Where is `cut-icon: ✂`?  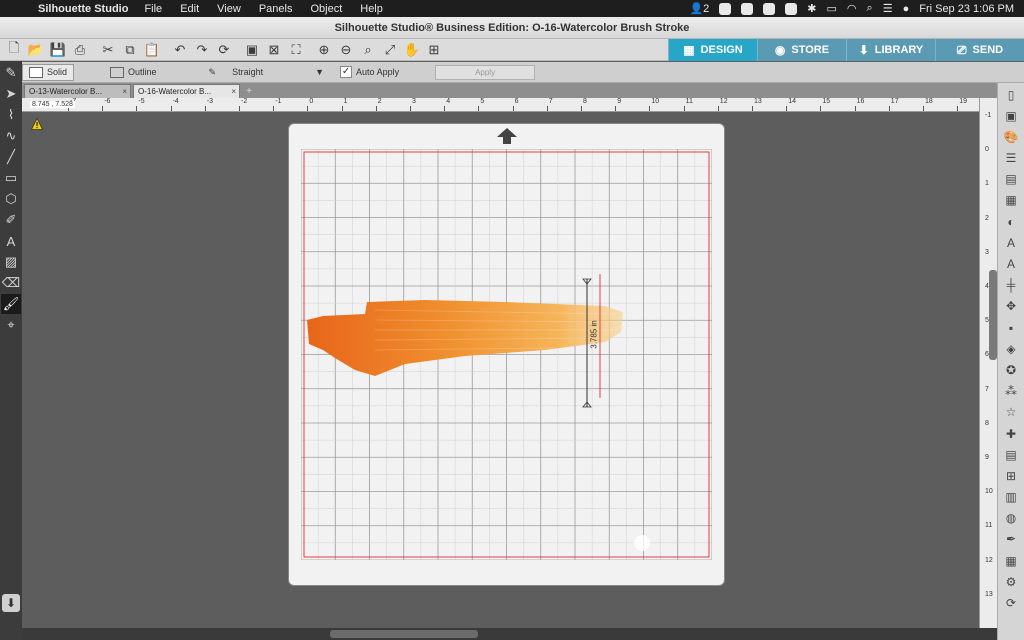 cut-icon: ✂ is located at coordinates (108, 50).